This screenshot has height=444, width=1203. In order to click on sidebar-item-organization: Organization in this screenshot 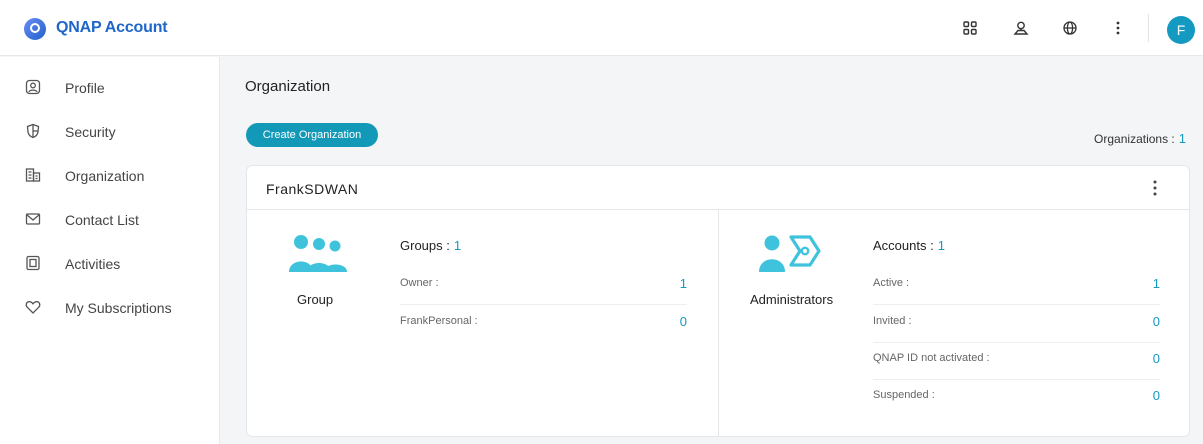, I will do `click(109, 176)`.